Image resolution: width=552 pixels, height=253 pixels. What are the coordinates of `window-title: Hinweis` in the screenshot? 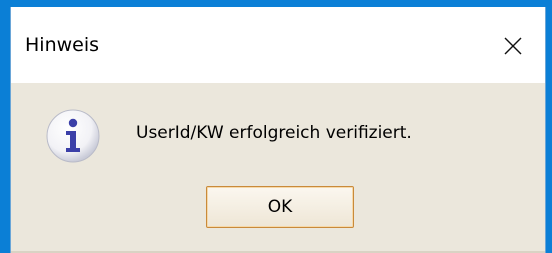 It's located at (62, 45).